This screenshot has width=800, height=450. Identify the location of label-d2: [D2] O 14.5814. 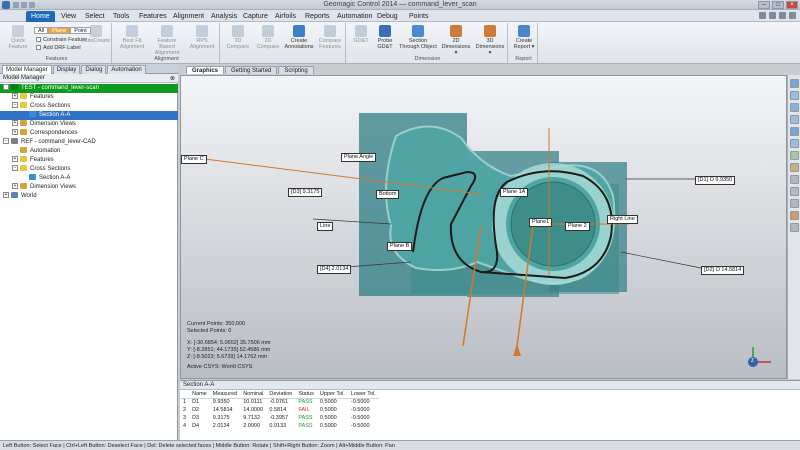
(723, 270).